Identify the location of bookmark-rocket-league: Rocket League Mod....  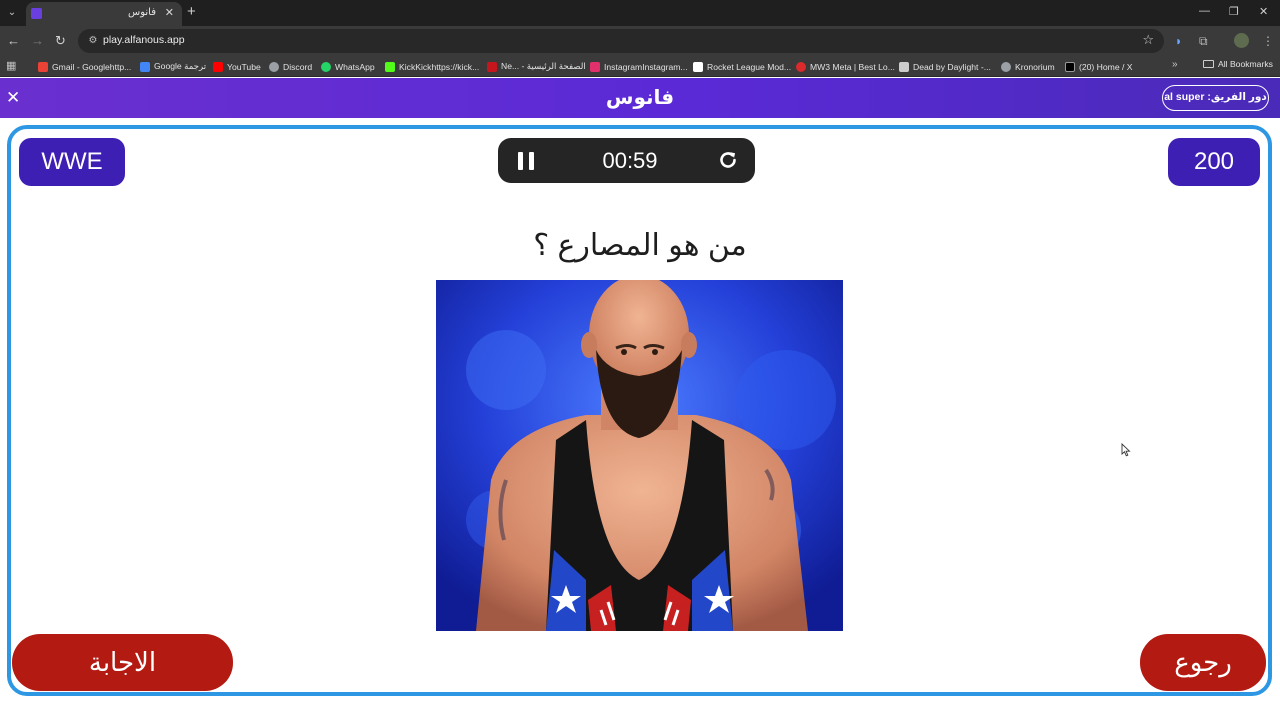
(742, 66).